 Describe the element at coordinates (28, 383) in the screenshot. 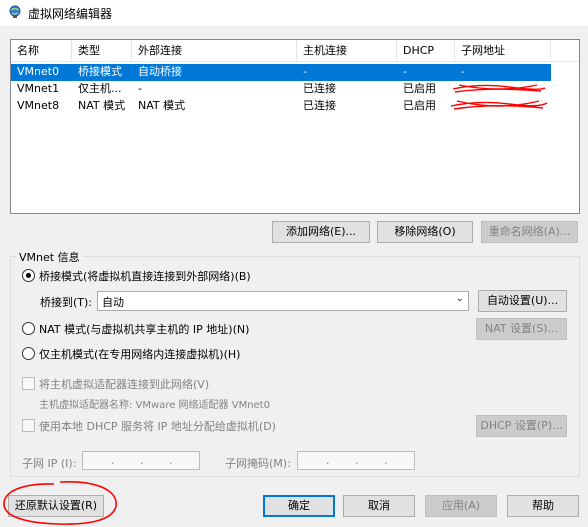

I see `connect-adapter-checkbox` at that location.